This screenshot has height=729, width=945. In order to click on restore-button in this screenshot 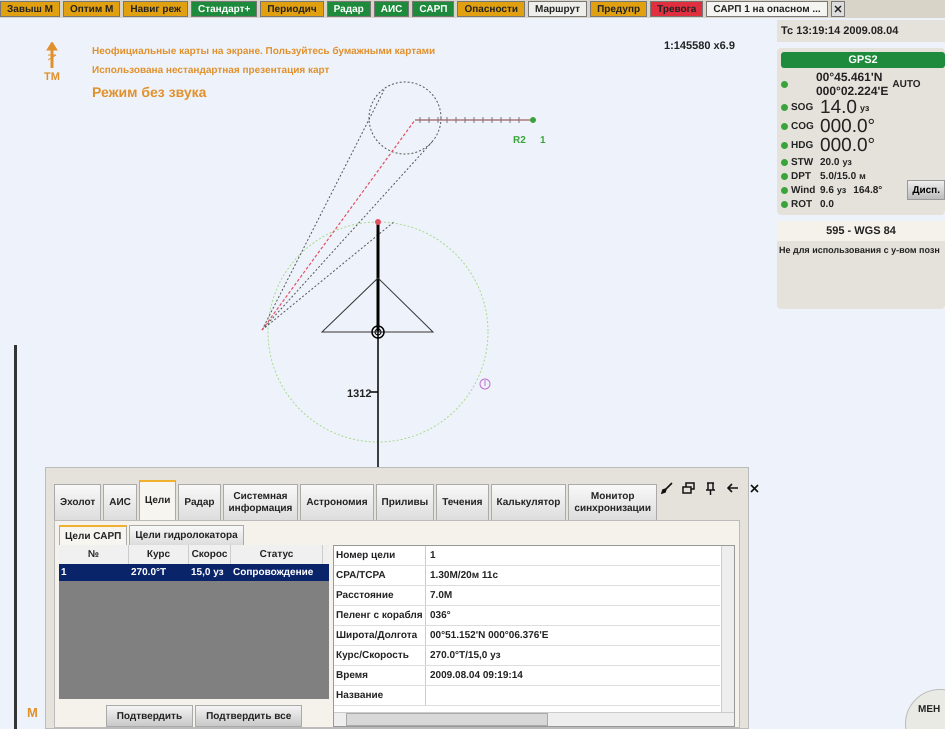, I will do `click(688, 488)`.